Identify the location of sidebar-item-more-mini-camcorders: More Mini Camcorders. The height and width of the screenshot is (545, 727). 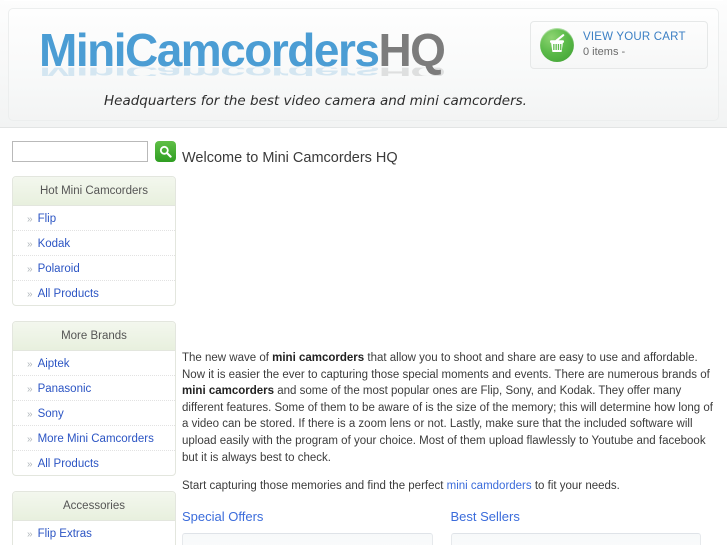
(96, 439).